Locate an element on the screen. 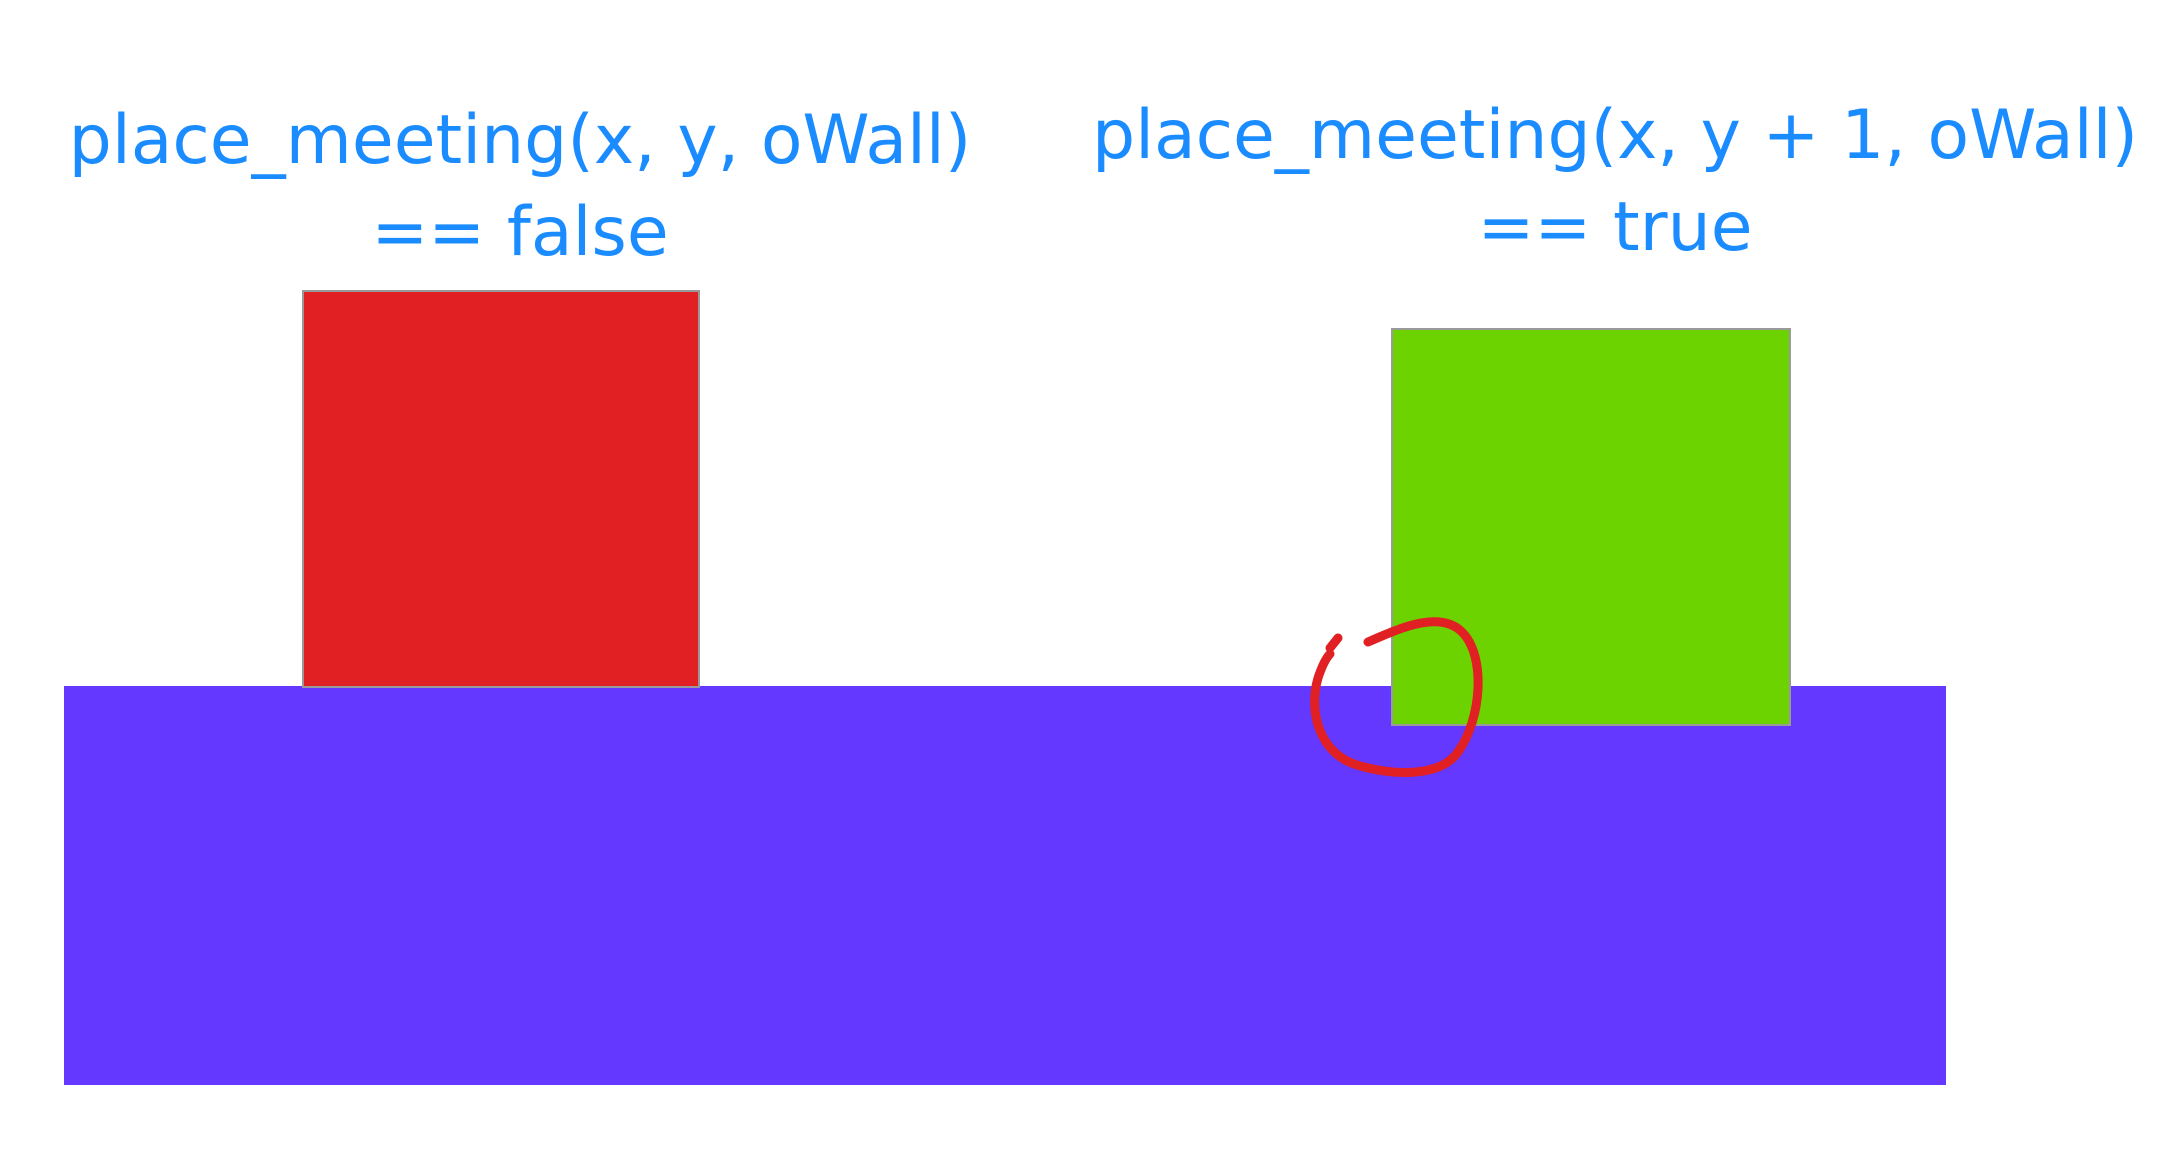 This screenshot has width=2182, height=1176. left-caption-line2: == false is located at coordinates (520, 232).